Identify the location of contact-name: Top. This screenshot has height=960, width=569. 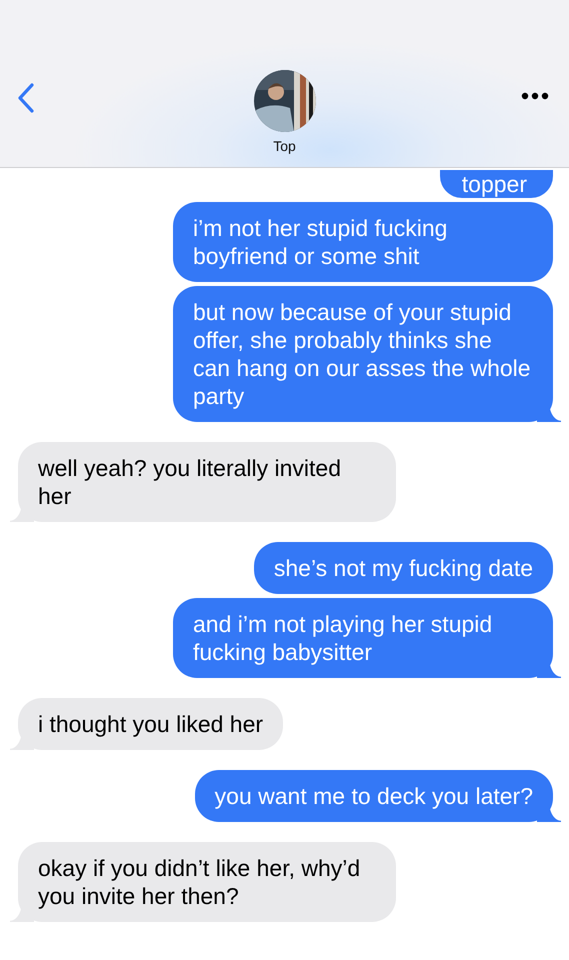
(284, 146).